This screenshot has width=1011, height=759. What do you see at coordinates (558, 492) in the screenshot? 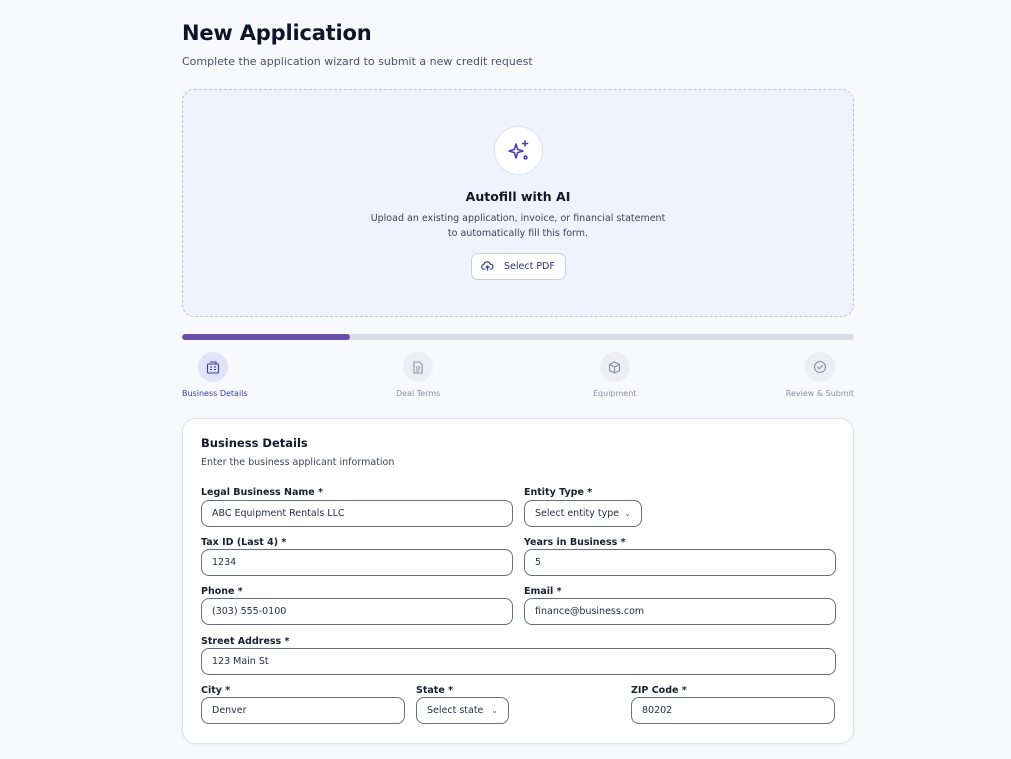
I see `entity-type-label: Entity Type *` at bounding box center [558, 492].